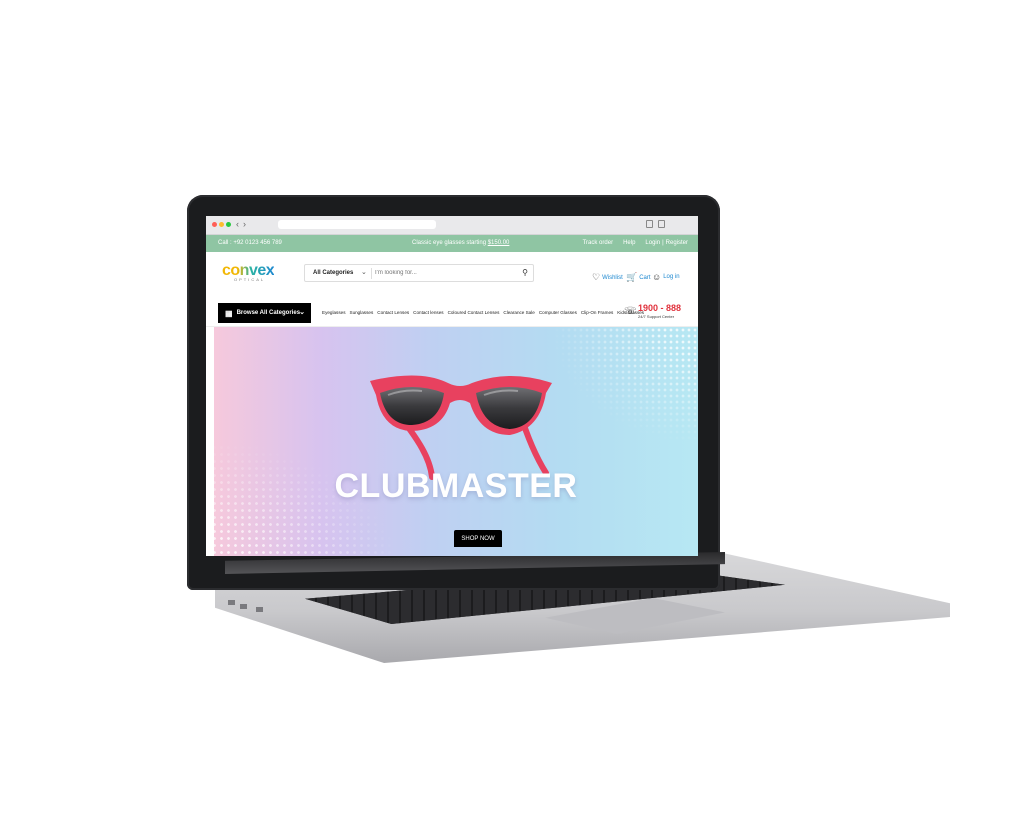 This screenshot has height=837, width=1029. I want to click on support-number: 1900 - 888, so click(660, 308).